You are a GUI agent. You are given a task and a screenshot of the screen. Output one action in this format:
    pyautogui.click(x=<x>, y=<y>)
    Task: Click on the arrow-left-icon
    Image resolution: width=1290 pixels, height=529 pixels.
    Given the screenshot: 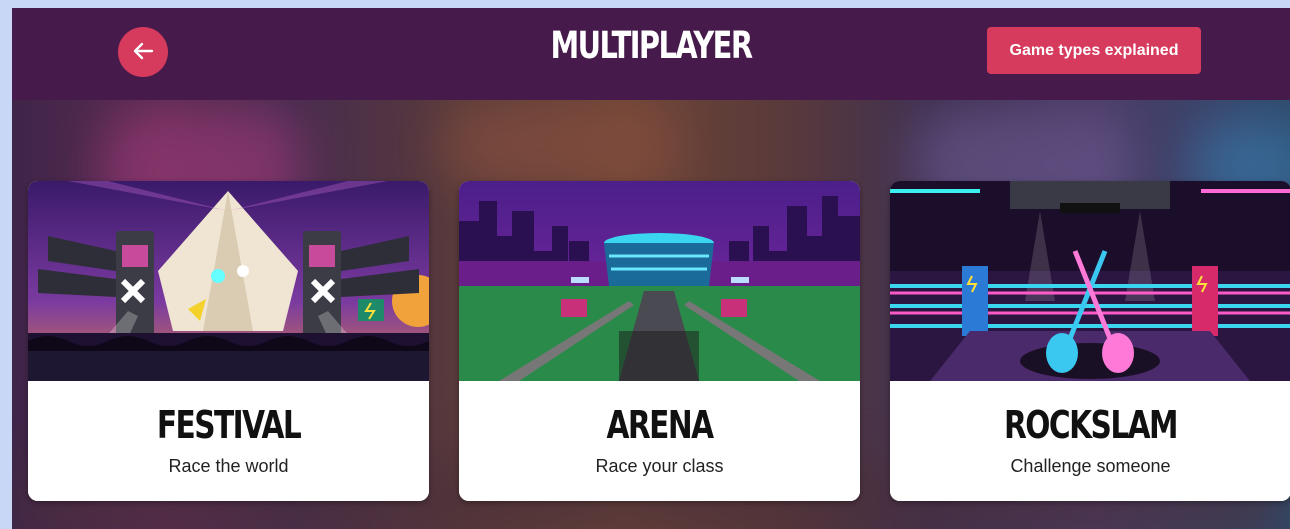 What is the action you would take?
    pyautogui.click(x=143, y=52)
    